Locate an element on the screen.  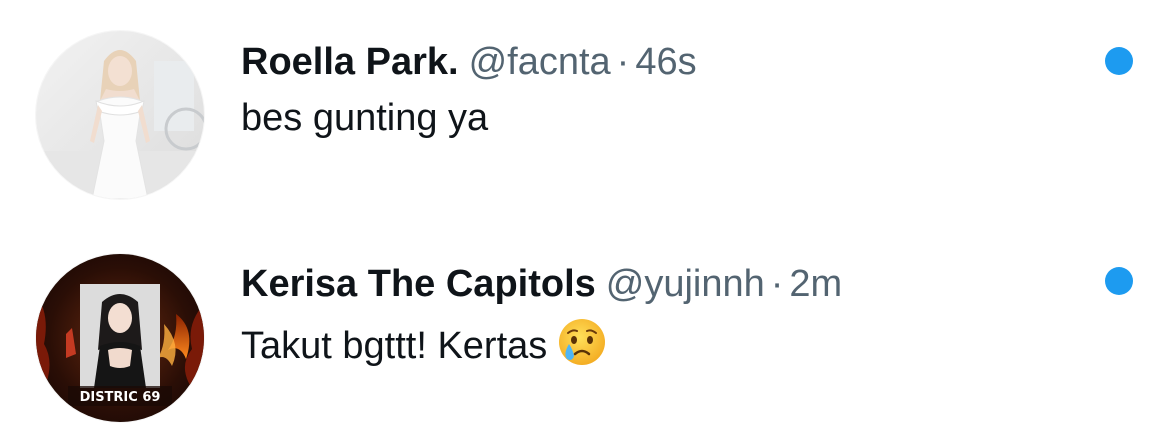
timestamp: 2m is located at coordinates (815, 284).